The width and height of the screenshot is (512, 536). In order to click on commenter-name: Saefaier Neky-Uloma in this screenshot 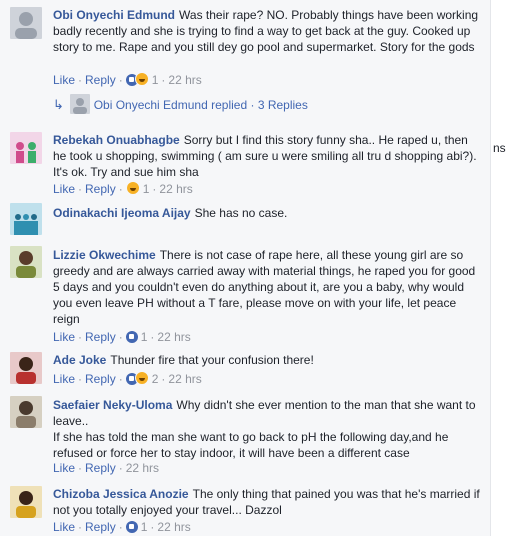, I will do `click(112, 405)`.